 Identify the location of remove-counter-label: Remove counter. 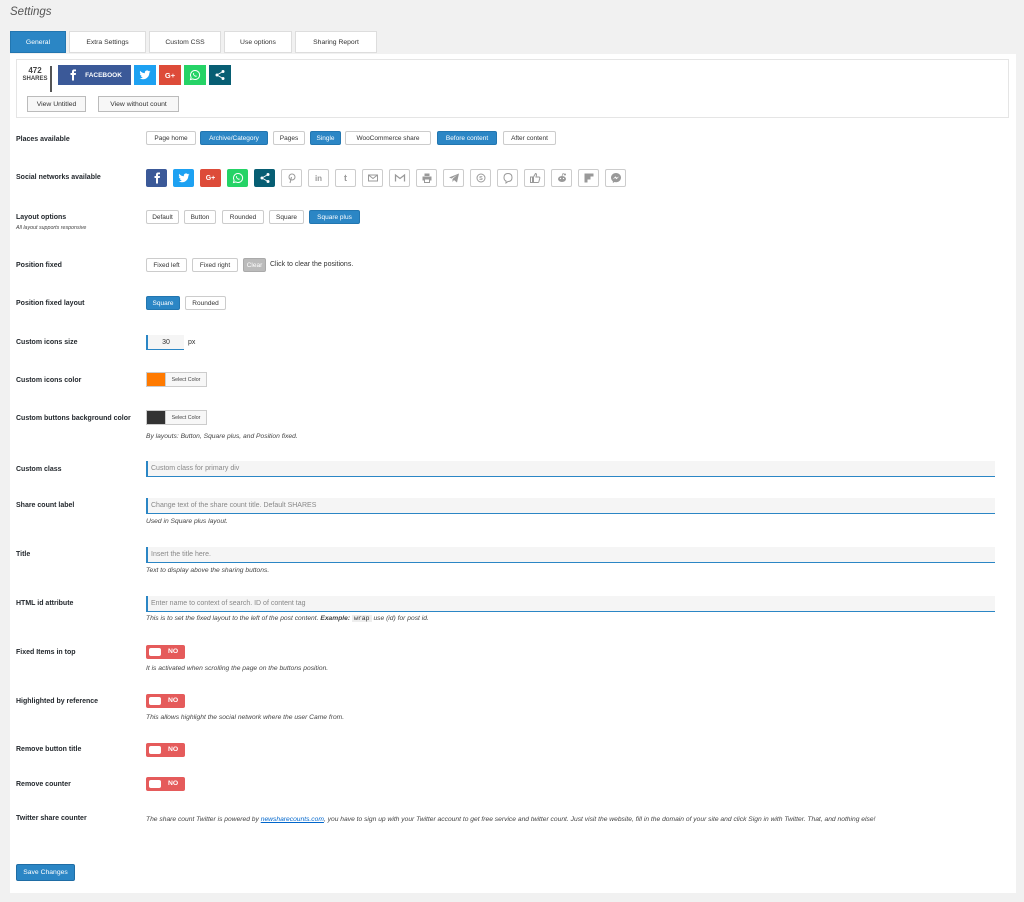
(43, 785).